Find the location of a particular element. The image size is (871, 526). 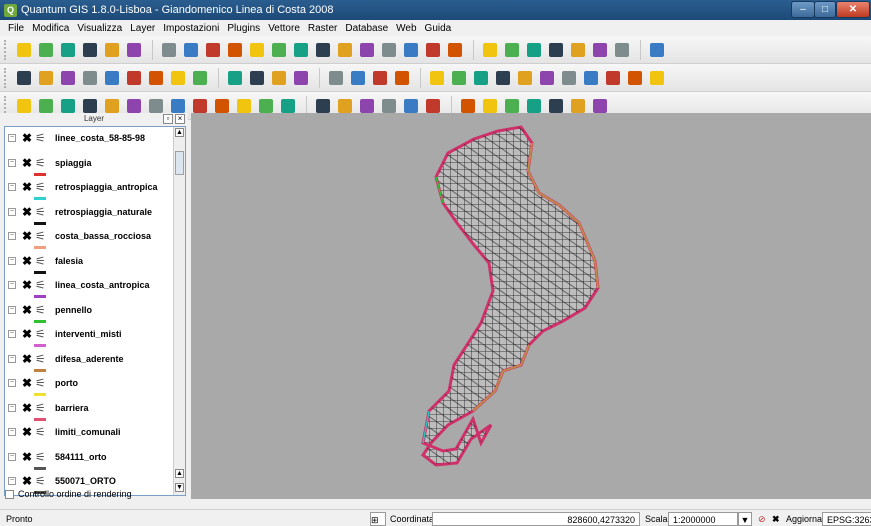

layer-item: − ✖ ⚟ retrospiaggia_antropica is located at coordinates (89, 190).